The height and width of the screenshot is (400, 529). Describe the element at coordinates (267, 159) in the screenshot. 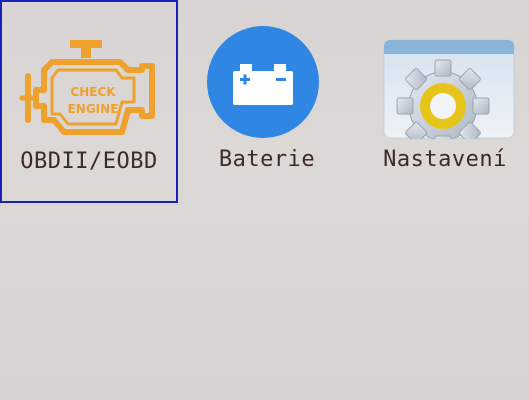

I see `menu-item-label: Baterie` at that location.